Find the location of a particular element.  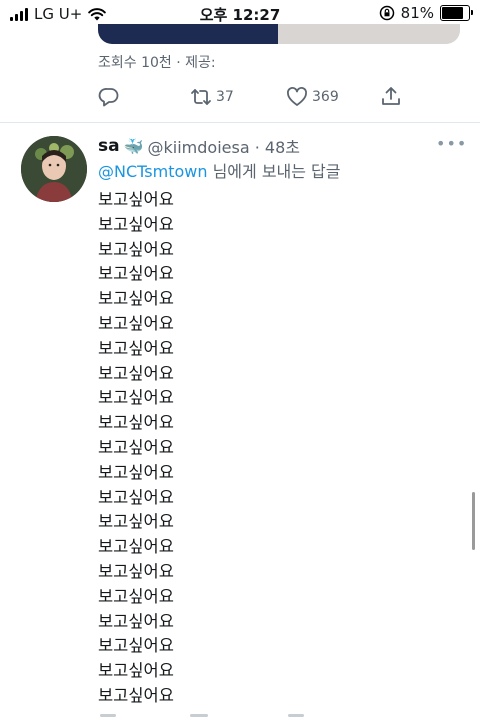

reply-context: @NCTsmtown 님에게 보내는 답글 is located at coordinates (219, 170).